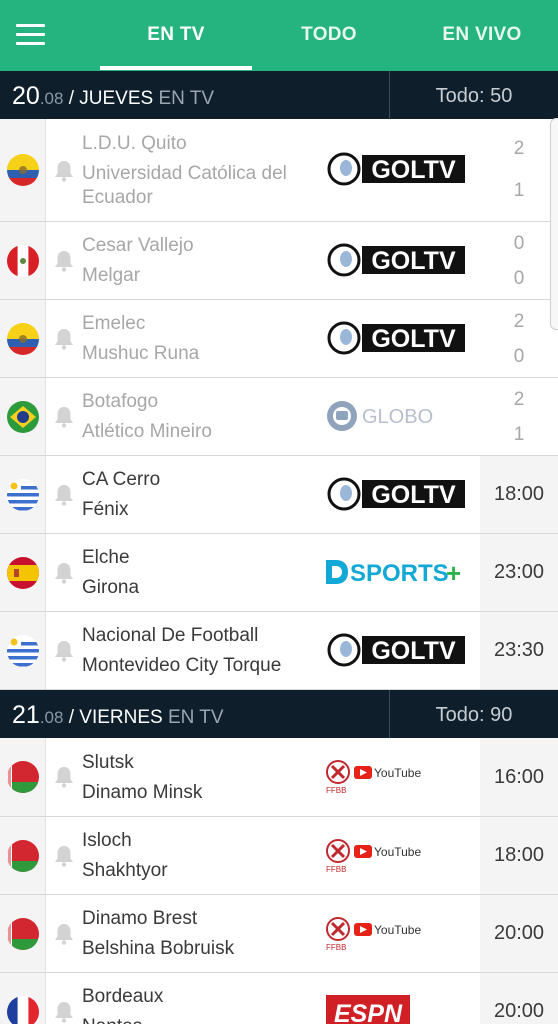 This screenshot has width=558, height=1024. Describe the element at coordinates (111, 275) in the screenshot. I see `away-team: Melgar` at that location.